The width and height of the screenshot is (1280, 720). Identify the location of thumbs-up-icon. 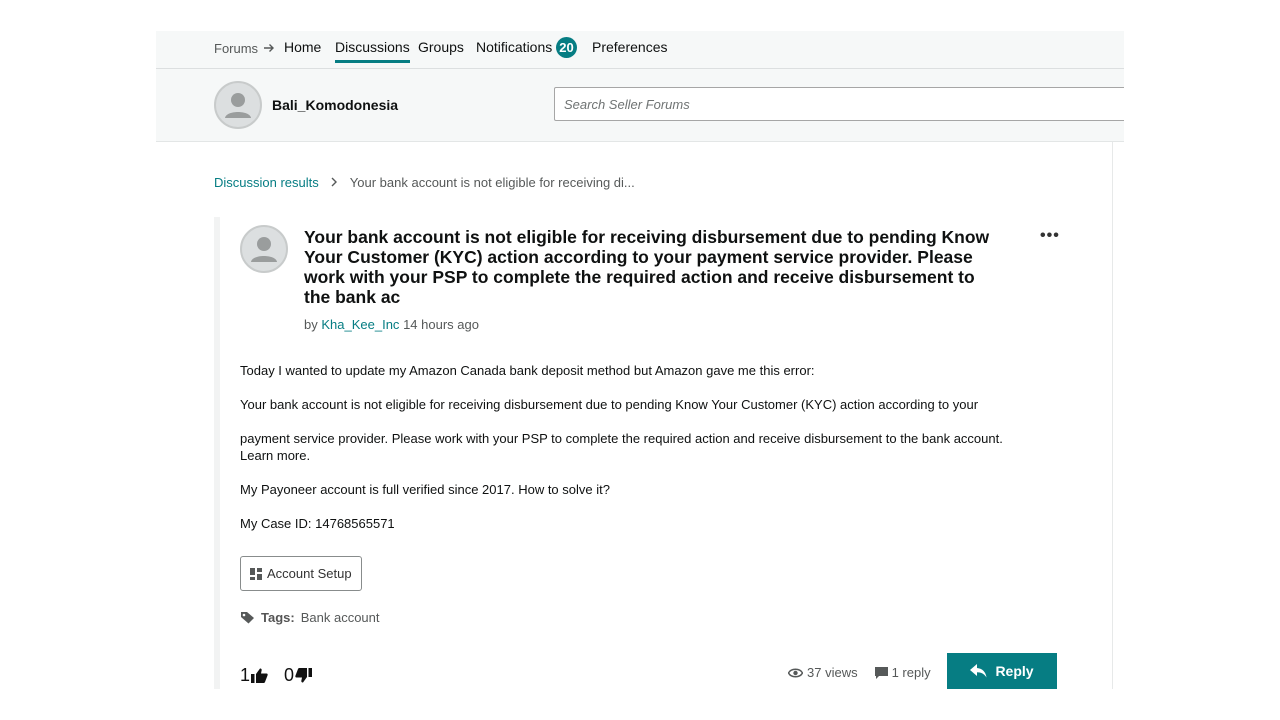
(259, 675).